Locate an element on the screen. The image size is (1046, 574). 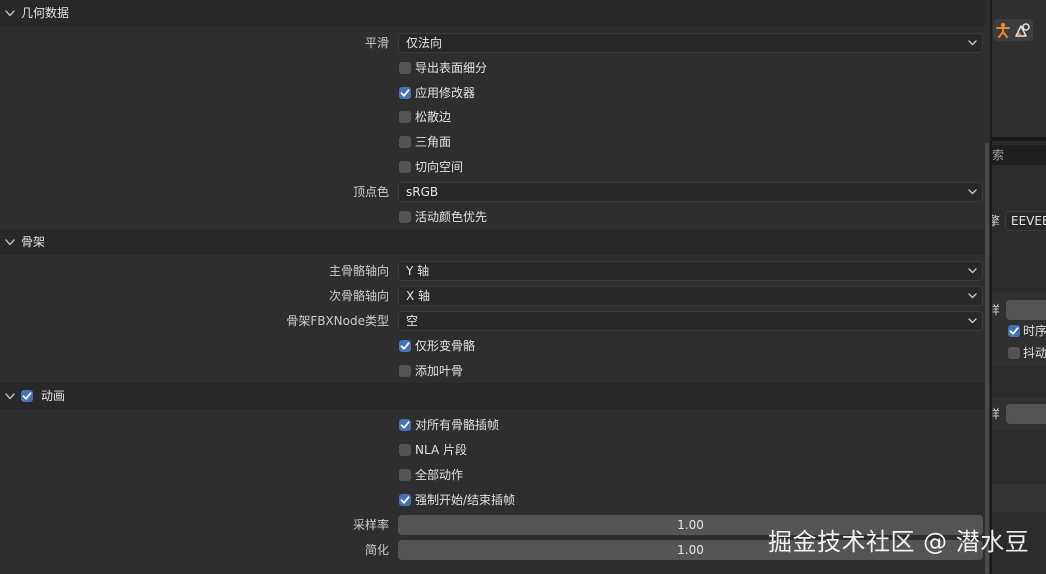
apply-modifiers-label: 应用修改器 is located at coordinates (445, 93).